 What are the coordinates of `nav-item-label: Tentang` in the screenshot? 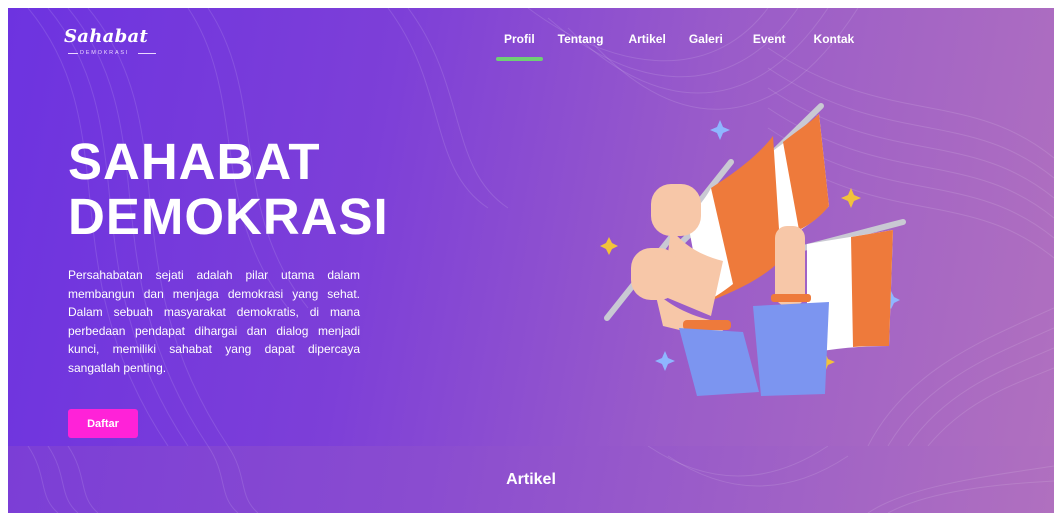 It's located at (580, 39).